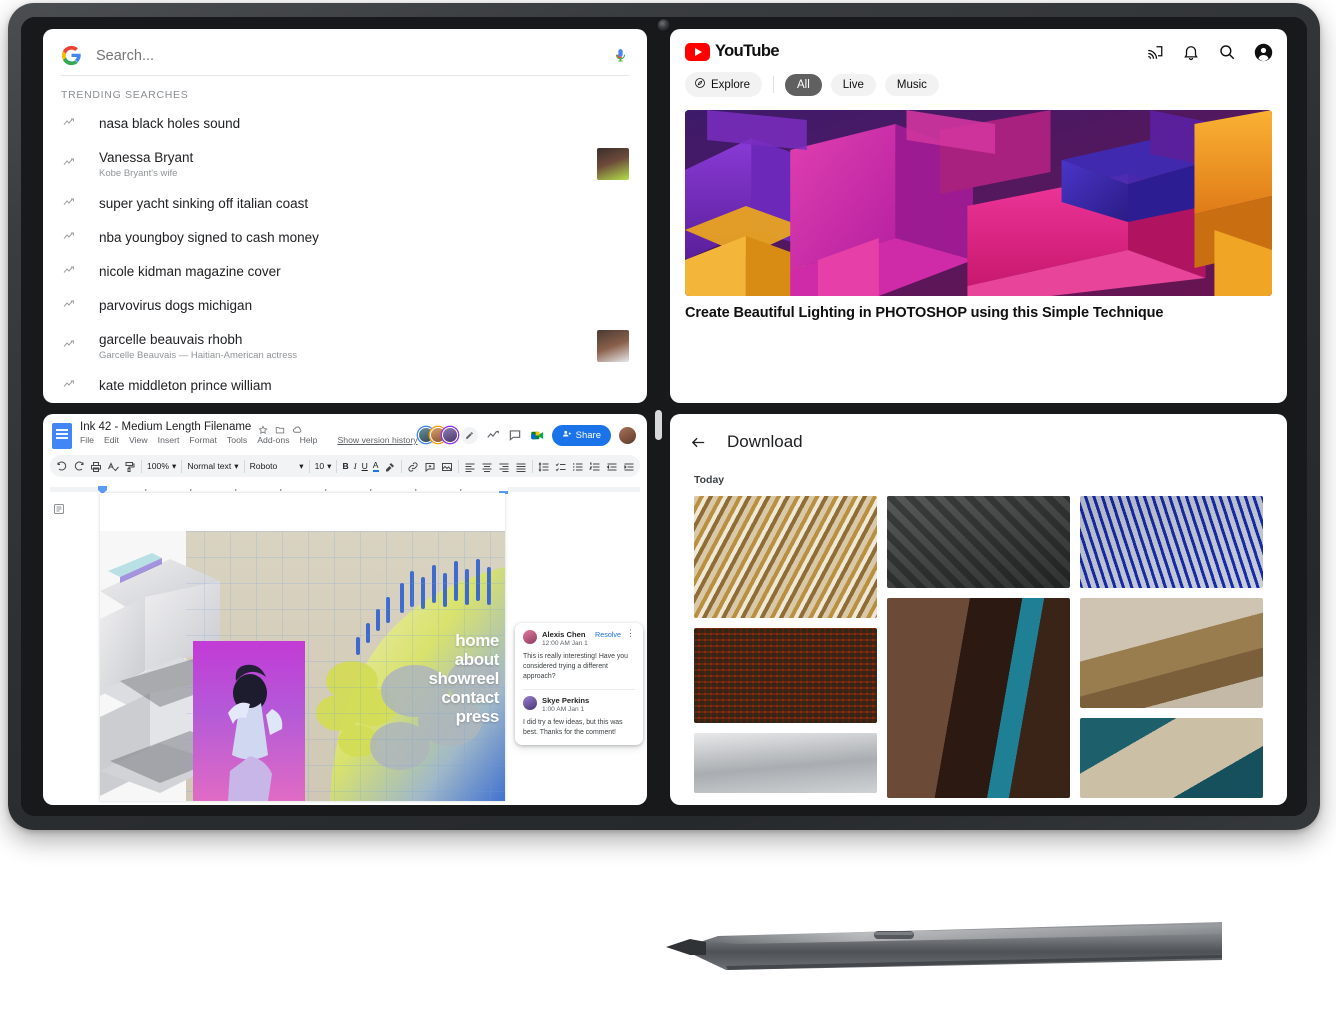  What do you see at coordinates (96, 466) in the screenshot?
I see `print-icon` at bounding box center [96, 466].